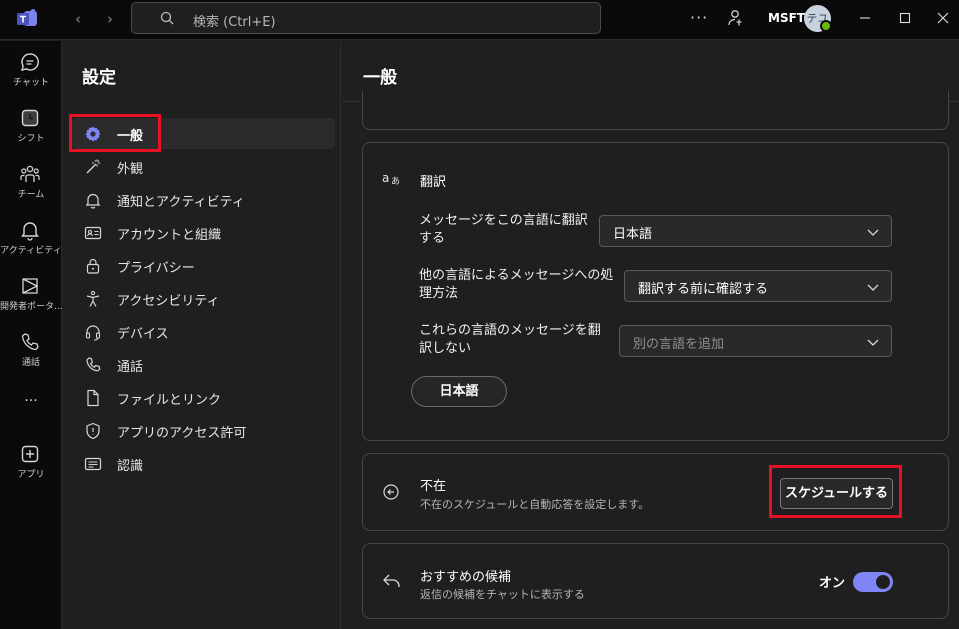  Describe the element at coordinates (655, 581) in the screenshot. I see `suggested-replies-card: おすすめの候補 返信の候補をチャットに表示する オン` at that location.